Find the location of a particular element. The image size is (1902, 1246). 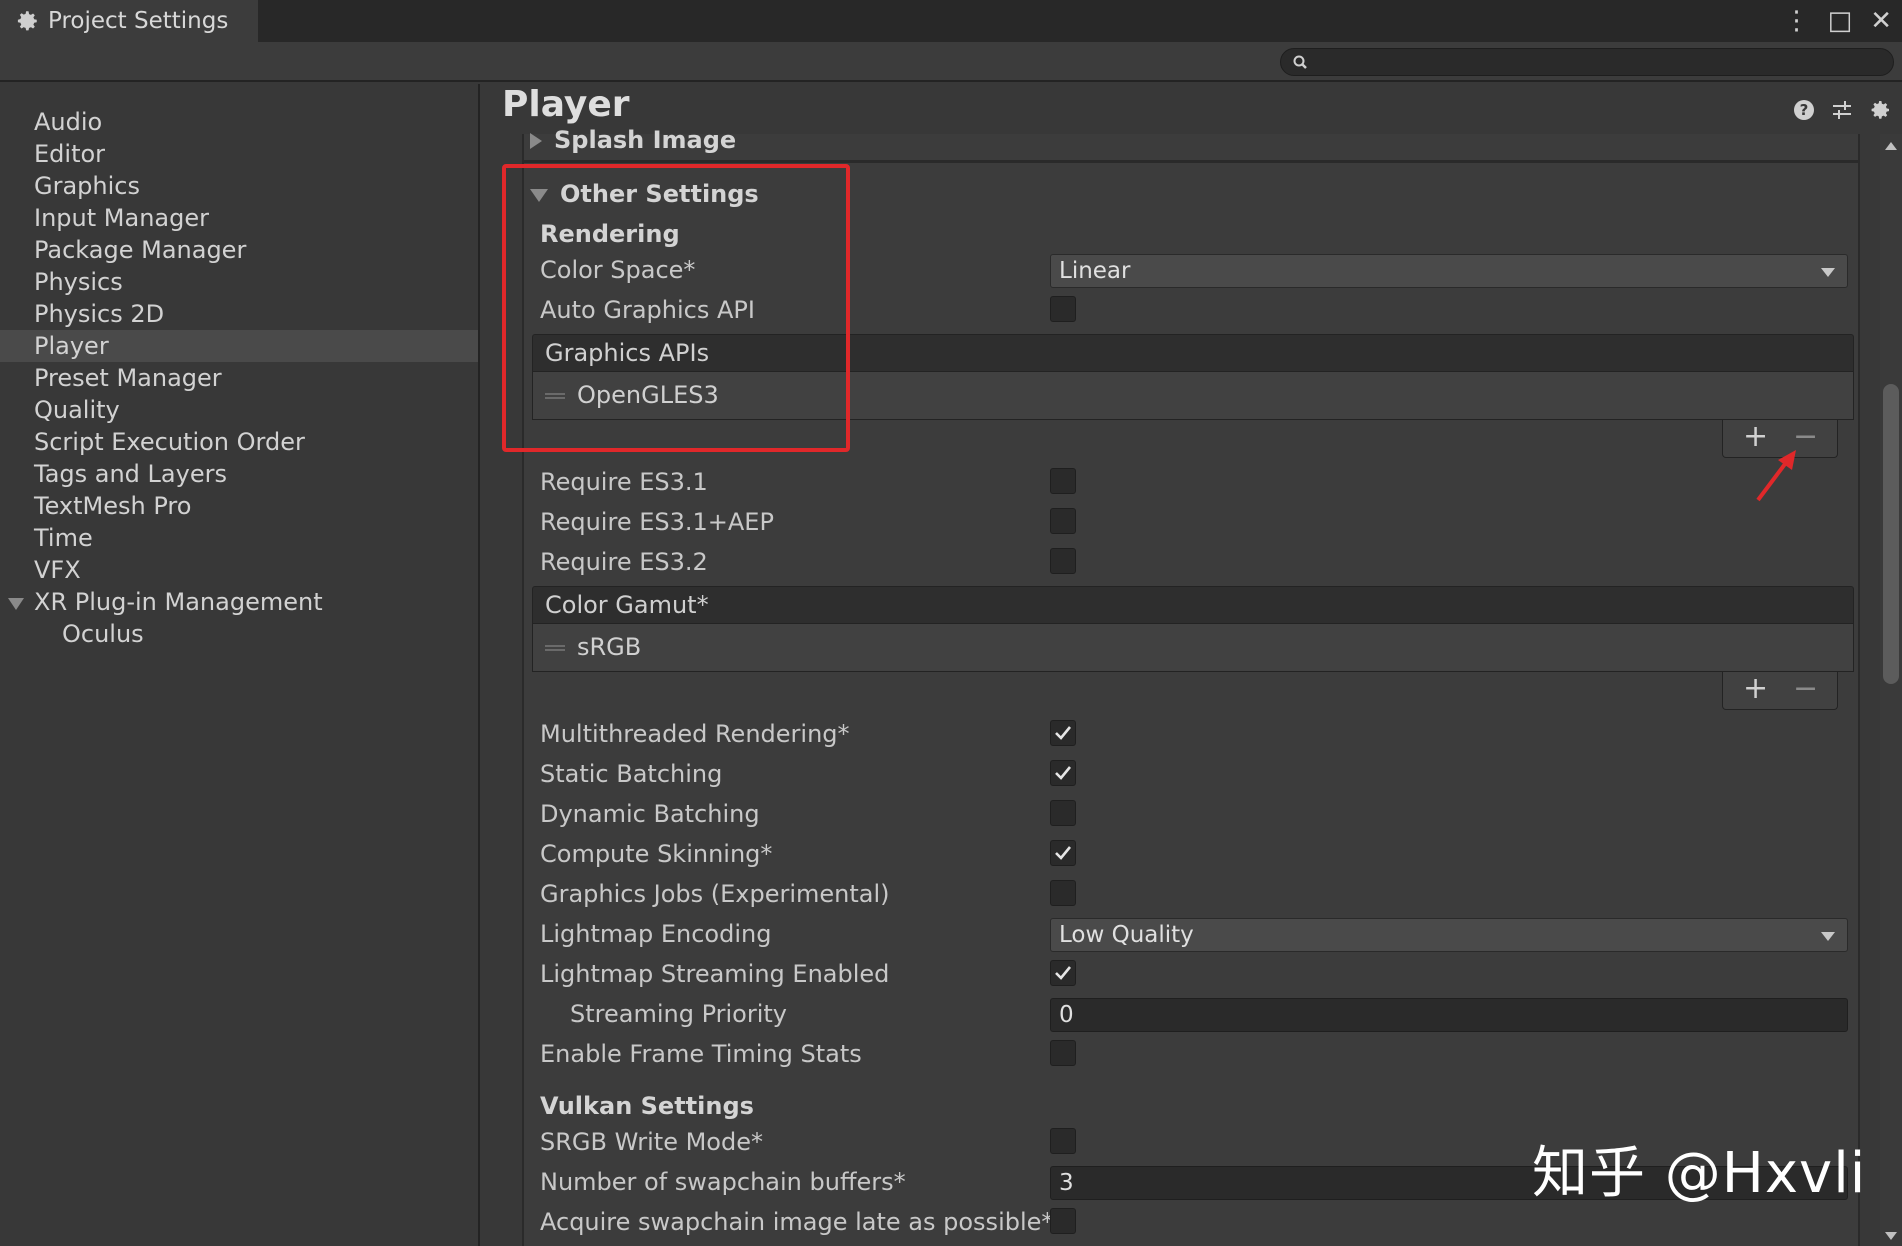

close-icon: ✕ is located at coordinates (1881, 21).